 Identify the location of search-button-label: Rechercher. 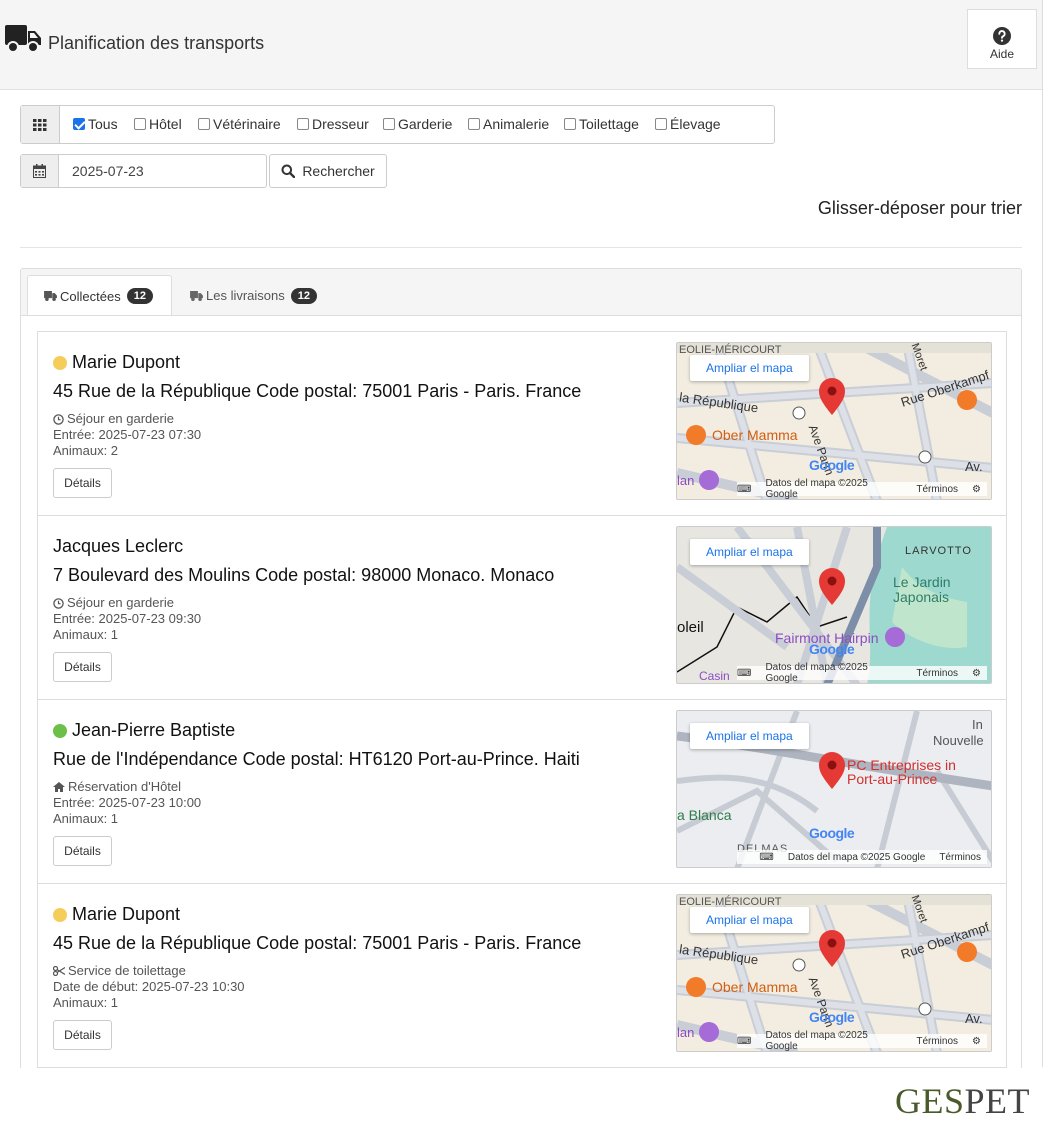
(338, 171).